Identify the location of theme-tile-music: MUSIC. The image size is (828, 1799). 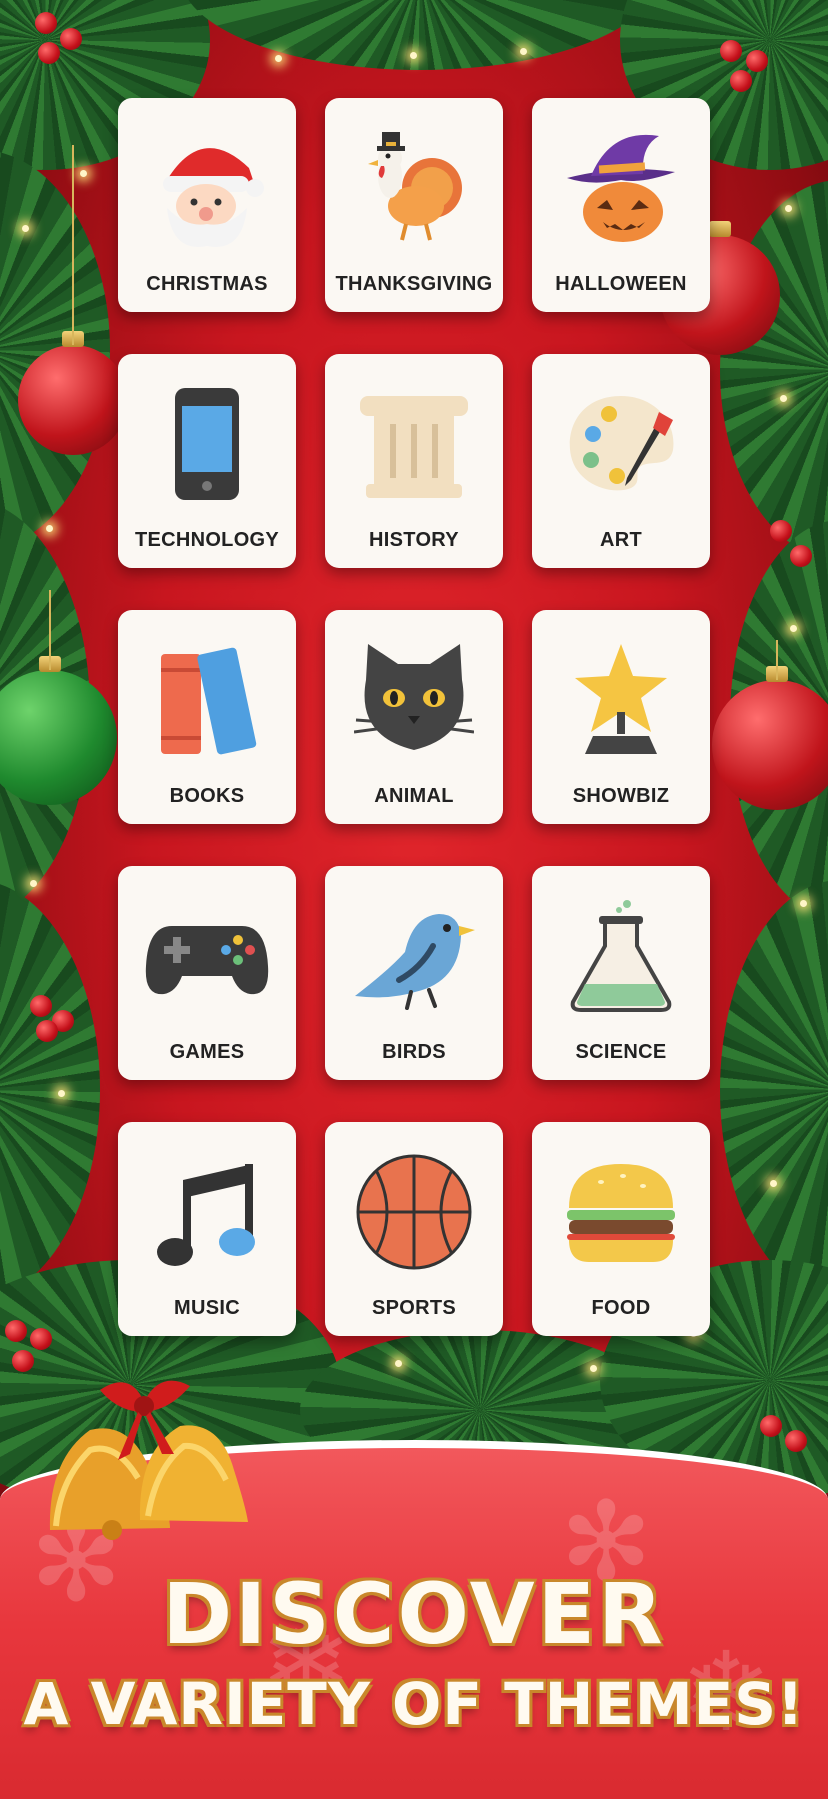
(207, 1229).